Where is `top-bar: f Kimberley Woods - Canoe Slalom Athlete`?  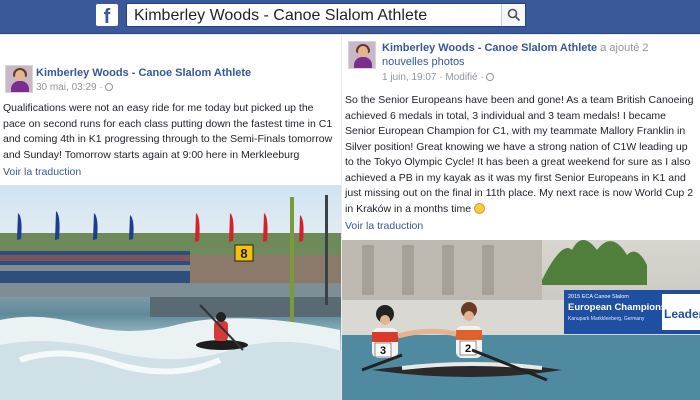 top-bar: f Kimberley Woods - Canoe Slalom Athlete is located at coordinates (350, 17).